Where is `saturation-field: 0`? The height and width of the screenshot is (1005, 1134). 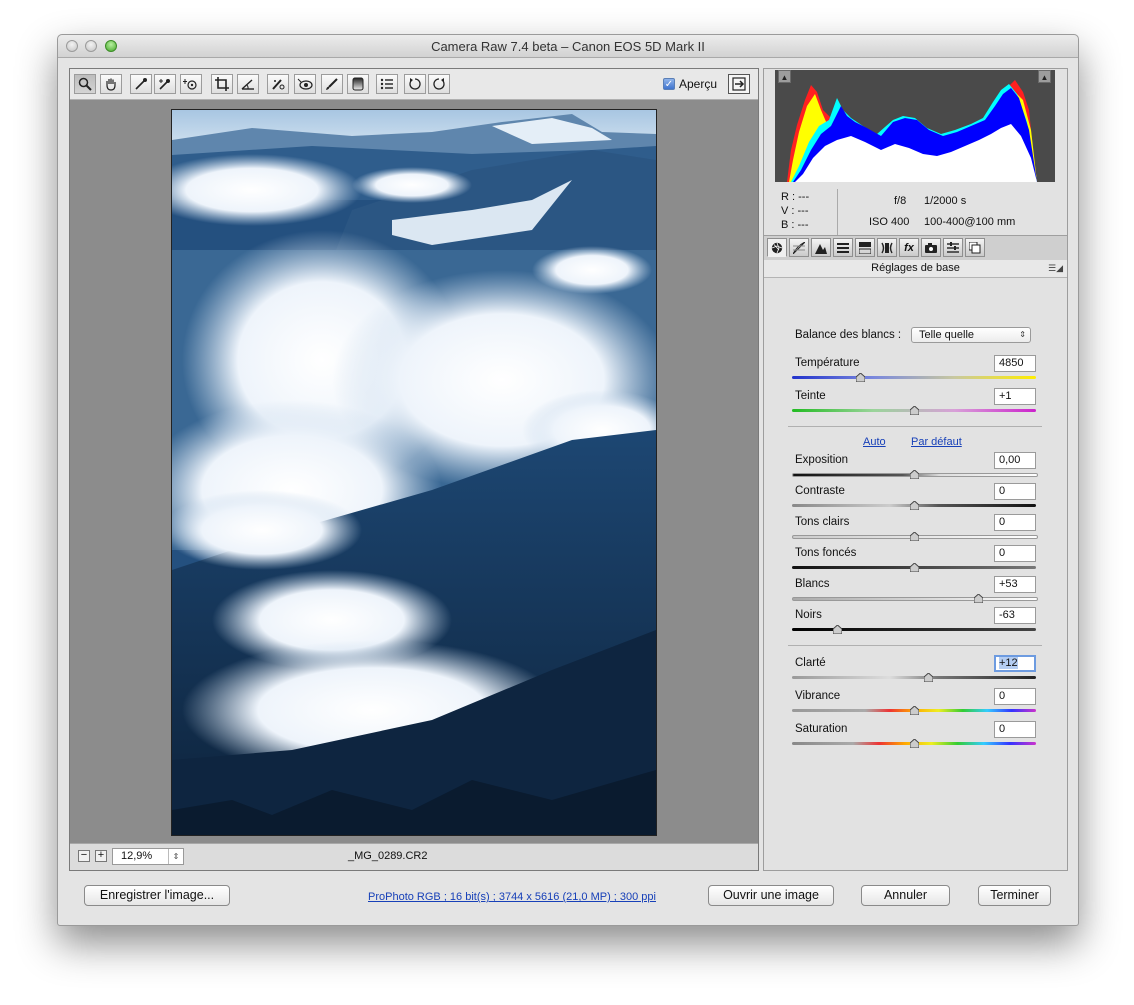 saturation-field: 0 is located at coordinates (1015, 729).